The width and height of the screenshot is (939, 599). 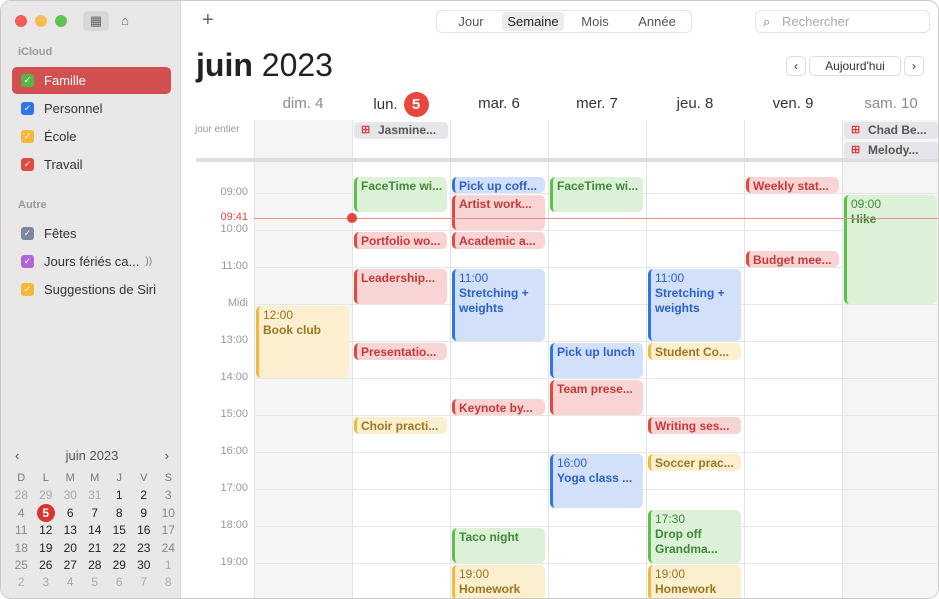 I want to click on next-week-button: ›, so click(x=914, y=66).